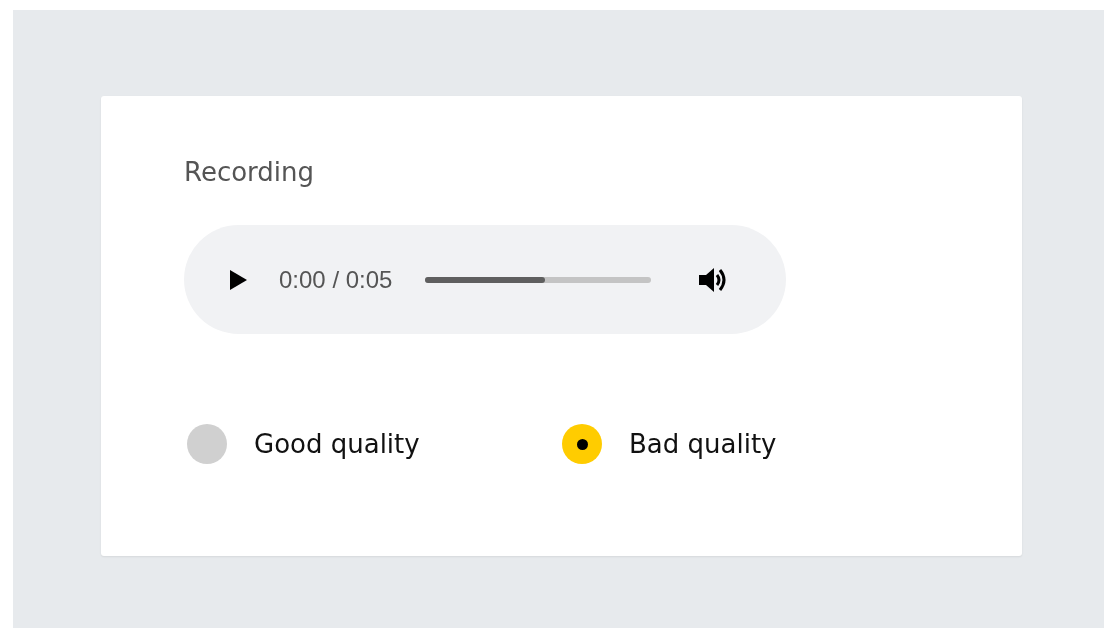 This screenshot has width=1104, height=628. I want to click on audio-player: 0:00 / 0:05, so click(485, 279).